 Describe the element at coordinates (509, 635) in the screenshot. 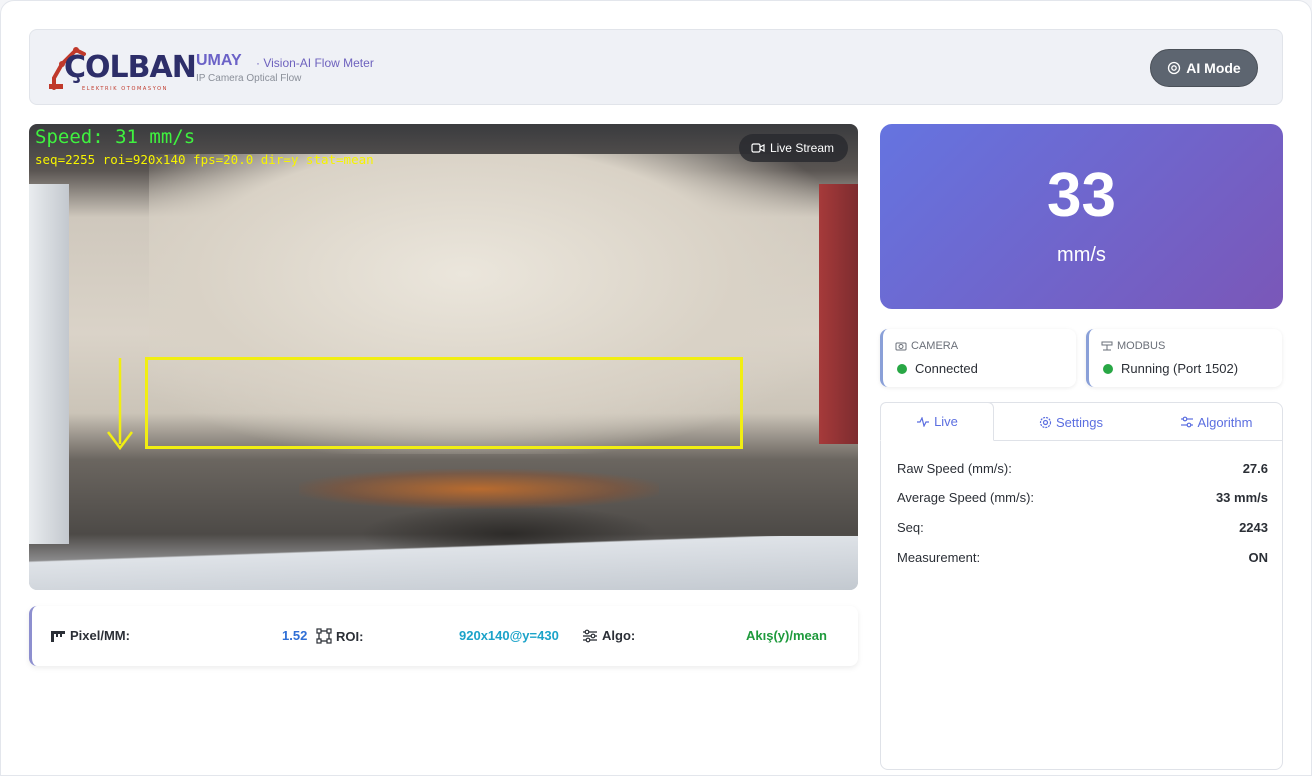

I see `roi-value: 920x140@y=430` at that location.